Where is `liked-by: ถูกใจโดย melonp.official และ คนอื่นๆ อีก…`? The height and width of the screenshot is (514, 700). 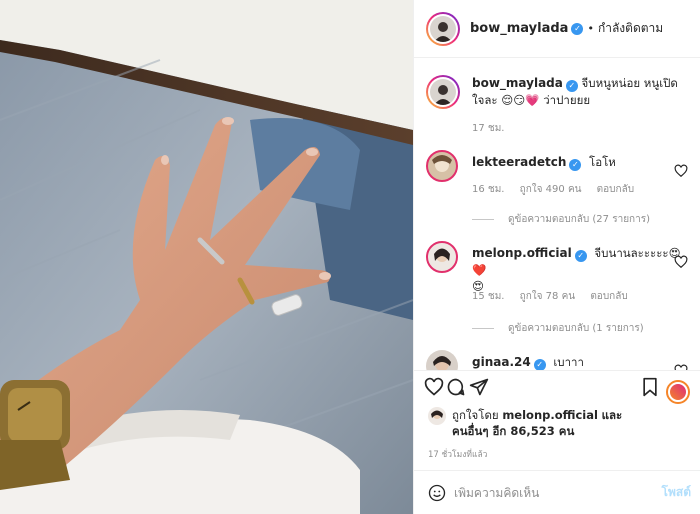
liked-by: ถูกใจโดย melonp.official และ คนอื่นๆ อีก… is located at coordinates (525, 423).